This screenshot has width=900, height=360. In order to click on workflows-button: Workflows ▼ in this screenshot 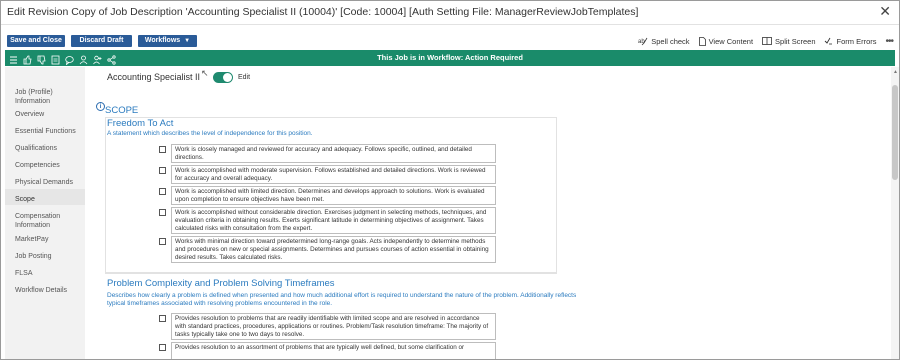, I will do `click(167, 41)`.